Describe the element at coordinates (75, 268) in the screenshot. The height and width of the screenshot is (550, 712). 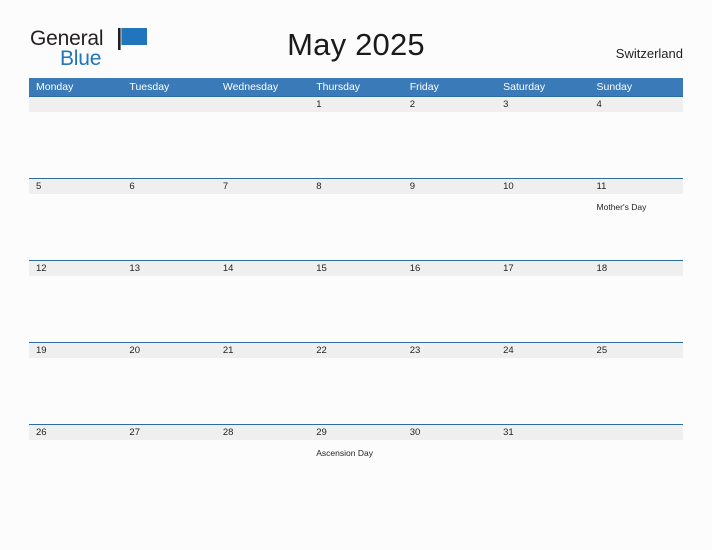
I see `date-number: 12` at that location.